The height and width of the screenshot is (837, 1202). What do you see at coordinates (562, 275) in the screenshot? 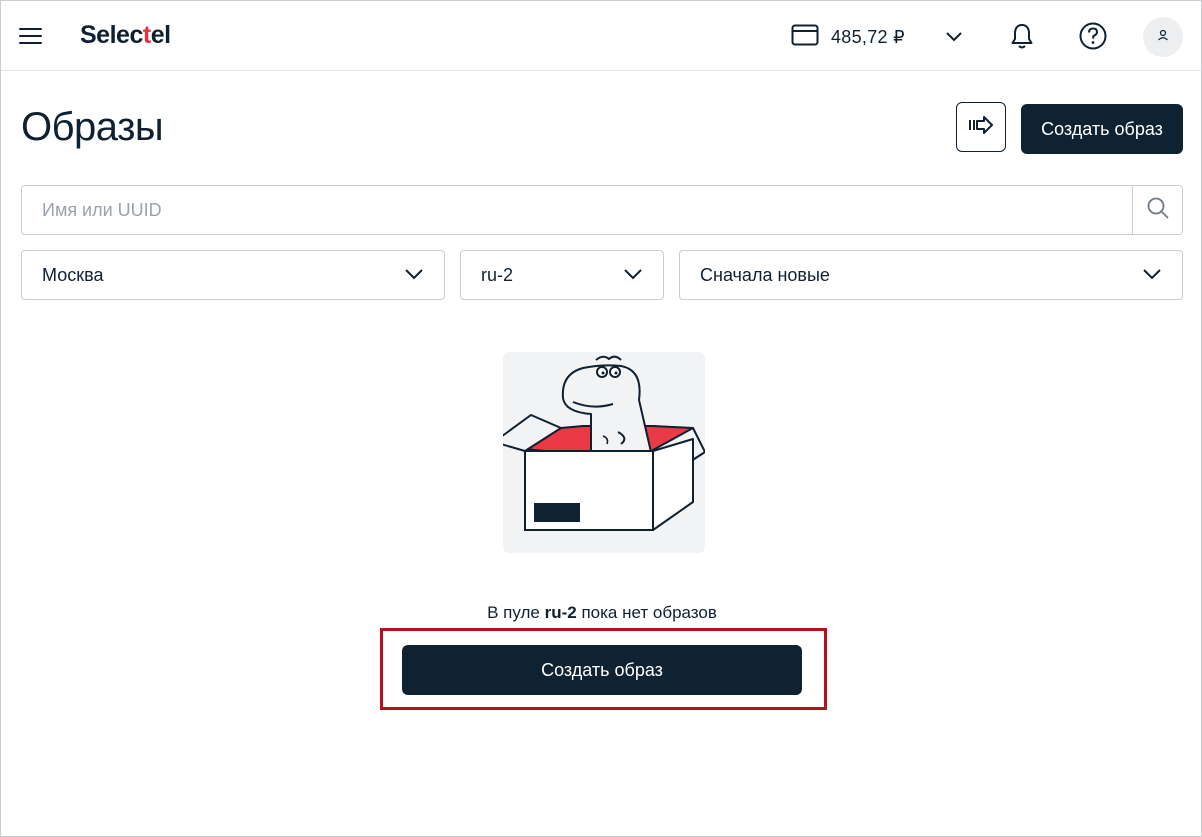
I see `pool-select: ru-2` at bounding box center [562, 275].